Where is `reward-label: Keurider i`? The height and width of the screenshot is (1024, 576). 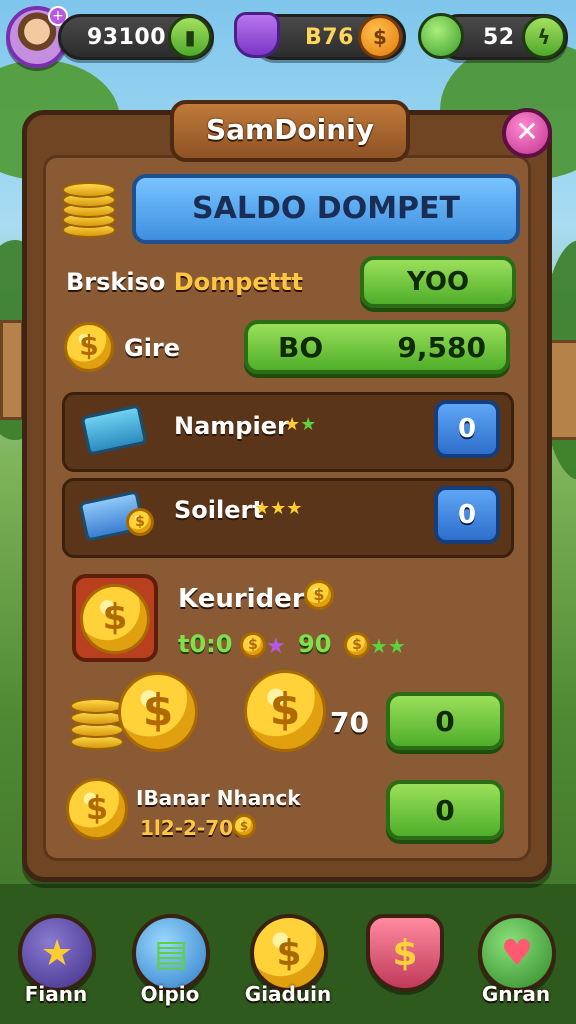
reward-label: Keurider i is located at coordinates (250, 599).